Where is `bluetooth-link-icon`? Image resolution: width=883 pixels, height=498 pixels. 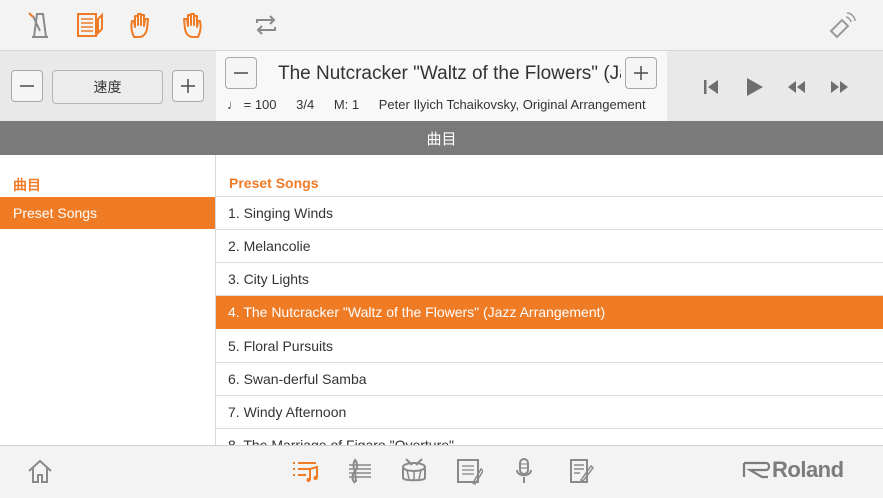
bluetooth-link-icon is located at coordinates (842, 25).